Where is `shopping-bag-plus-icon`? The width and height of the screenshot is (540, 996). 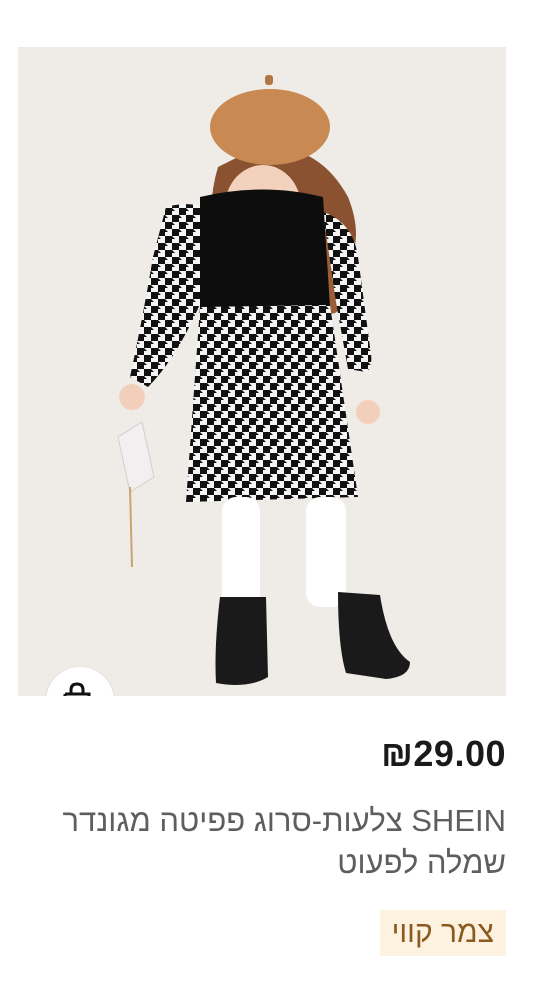
shopping-bag-plus-icon is located at coordinates (80, 688).